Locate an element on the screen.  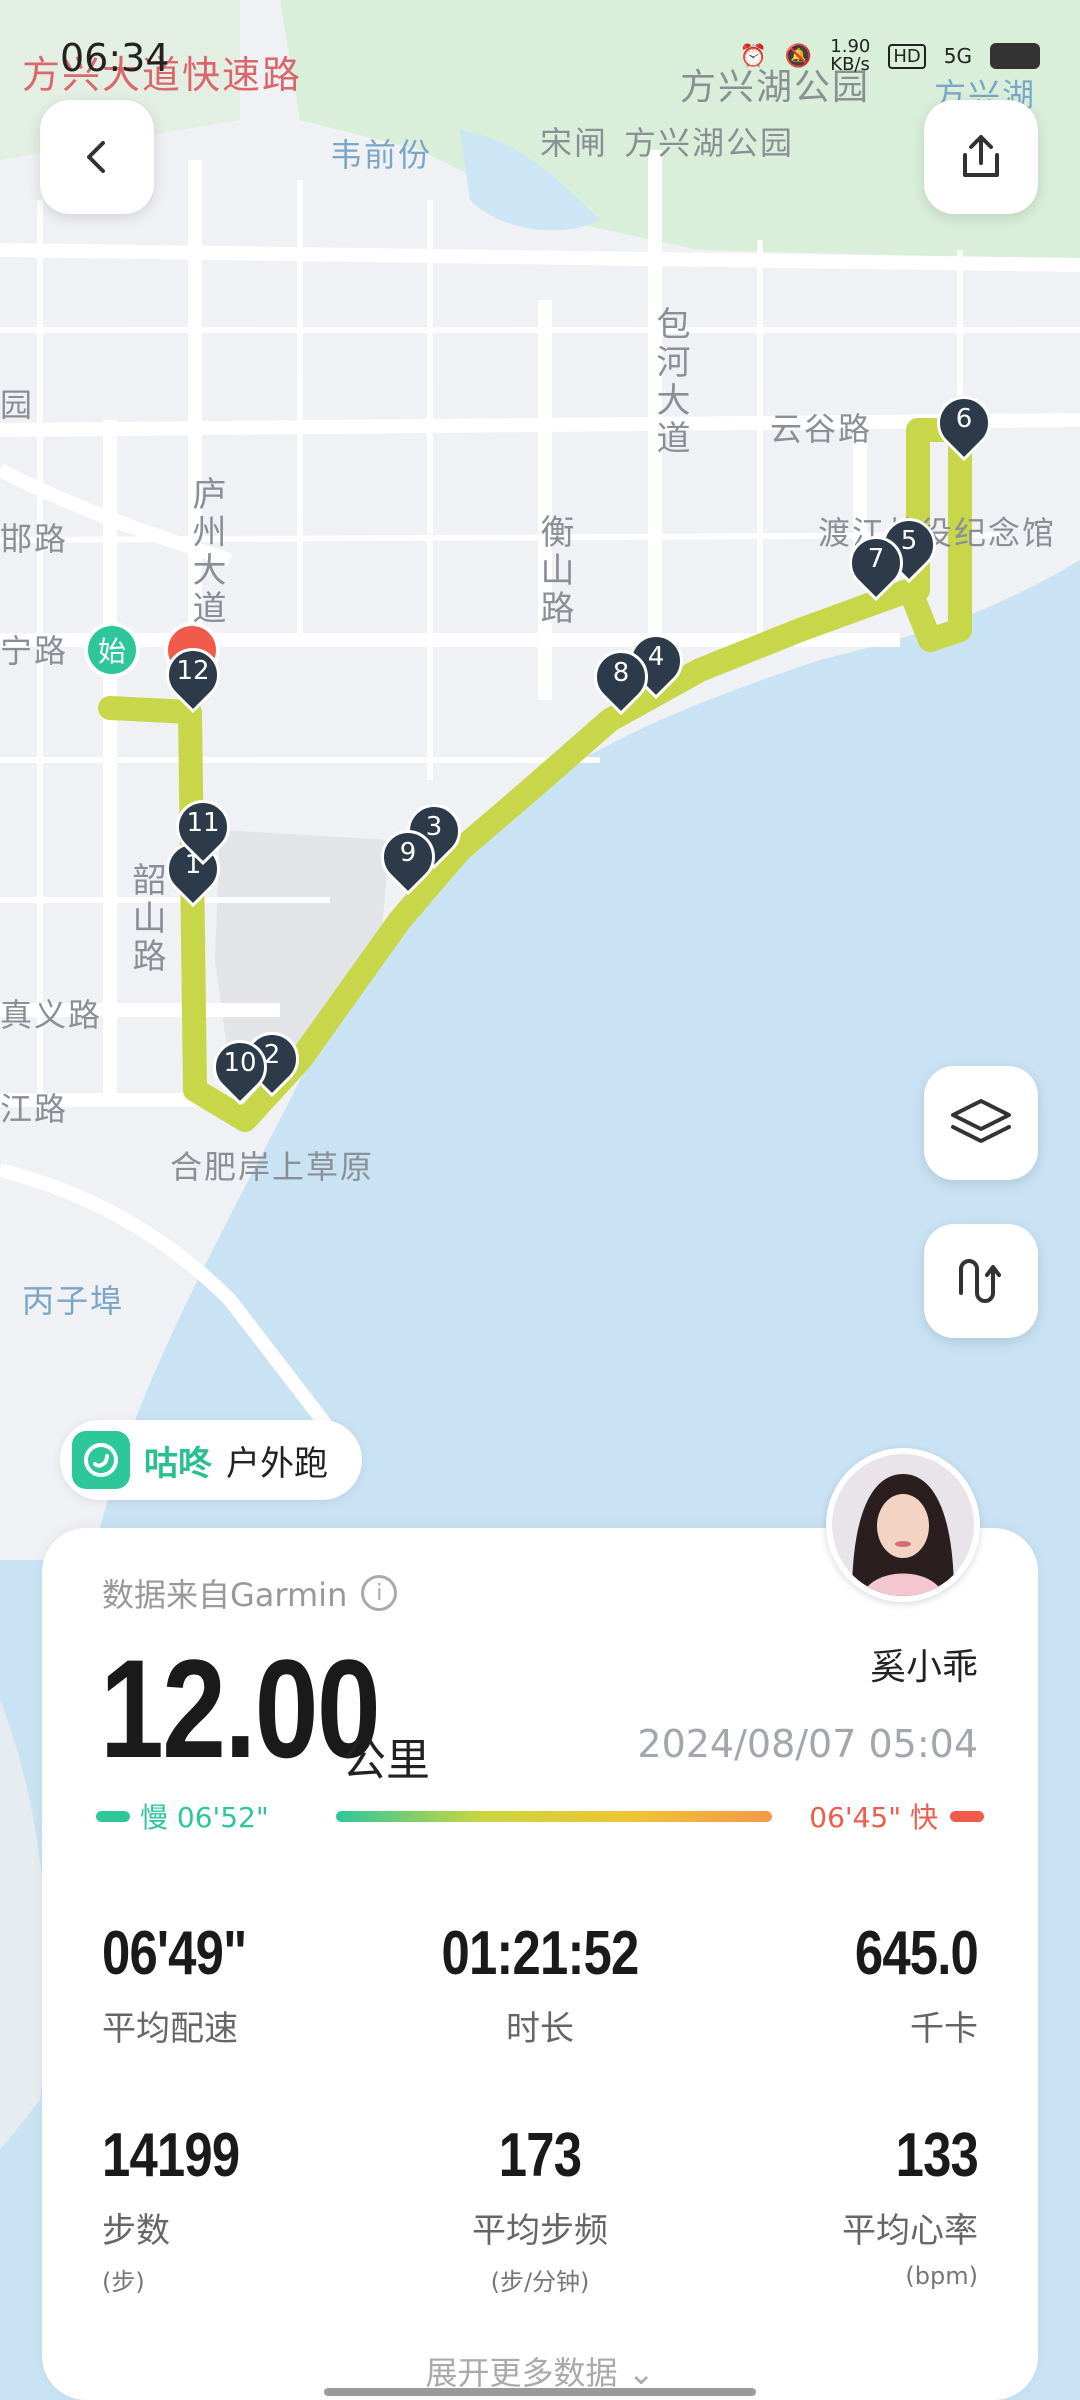
map-label-weiqian: 韦前份 is located at coordinates (381, 155).